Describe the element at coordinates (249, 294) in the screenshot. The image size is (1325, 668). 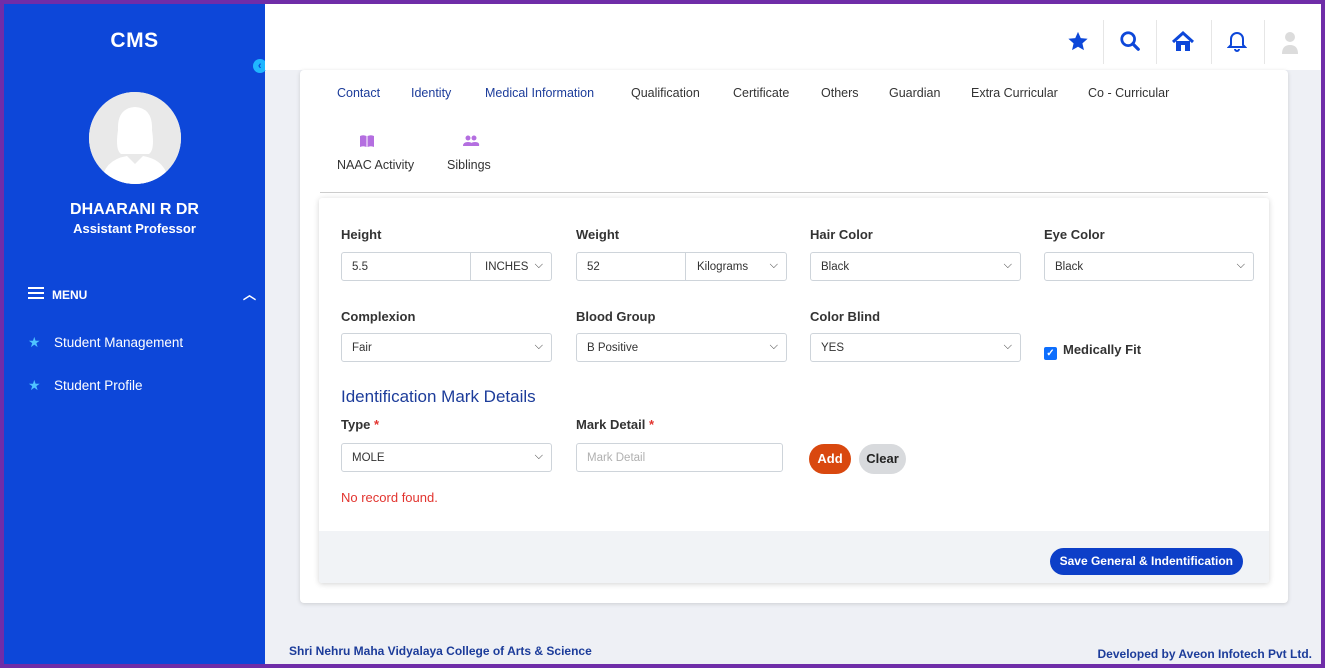
I see `chevron-up-icon: ︿` at that location.